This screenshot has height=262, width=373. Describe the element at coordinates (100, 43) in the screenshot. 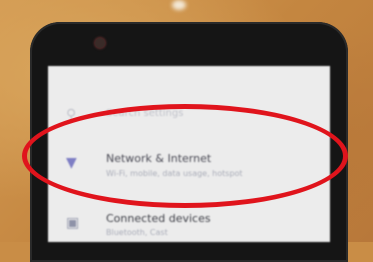

I see `front-camera-icon` at that location.